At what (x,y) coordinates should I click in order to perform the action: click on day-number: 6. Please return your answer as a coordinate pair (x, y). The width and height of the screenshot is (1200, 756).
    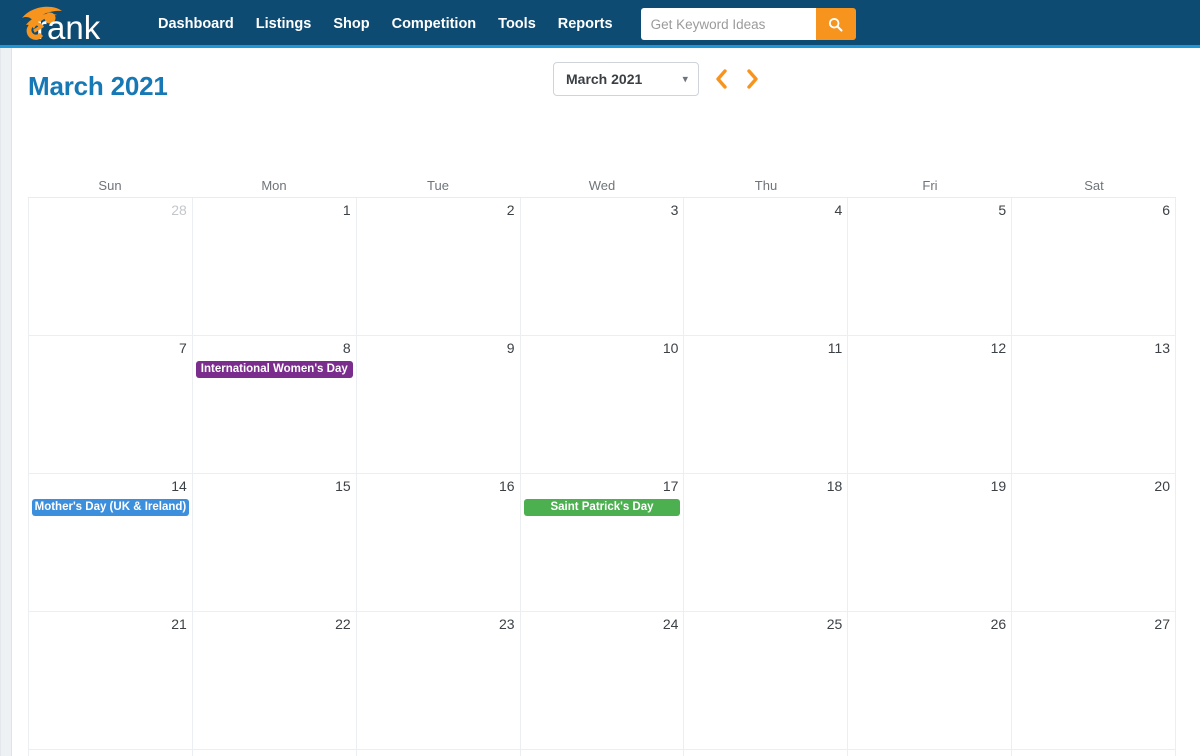
    Looking at the image, I should click on (1166, 210).